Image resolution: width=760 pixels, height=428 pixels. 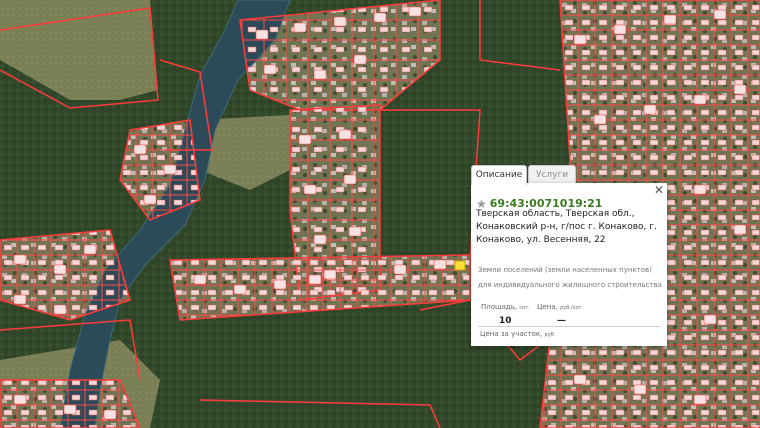 What do you see at coordinates (561, 321) in the screenshot?
I see `price-value: —` at bounding box center [561, 321].